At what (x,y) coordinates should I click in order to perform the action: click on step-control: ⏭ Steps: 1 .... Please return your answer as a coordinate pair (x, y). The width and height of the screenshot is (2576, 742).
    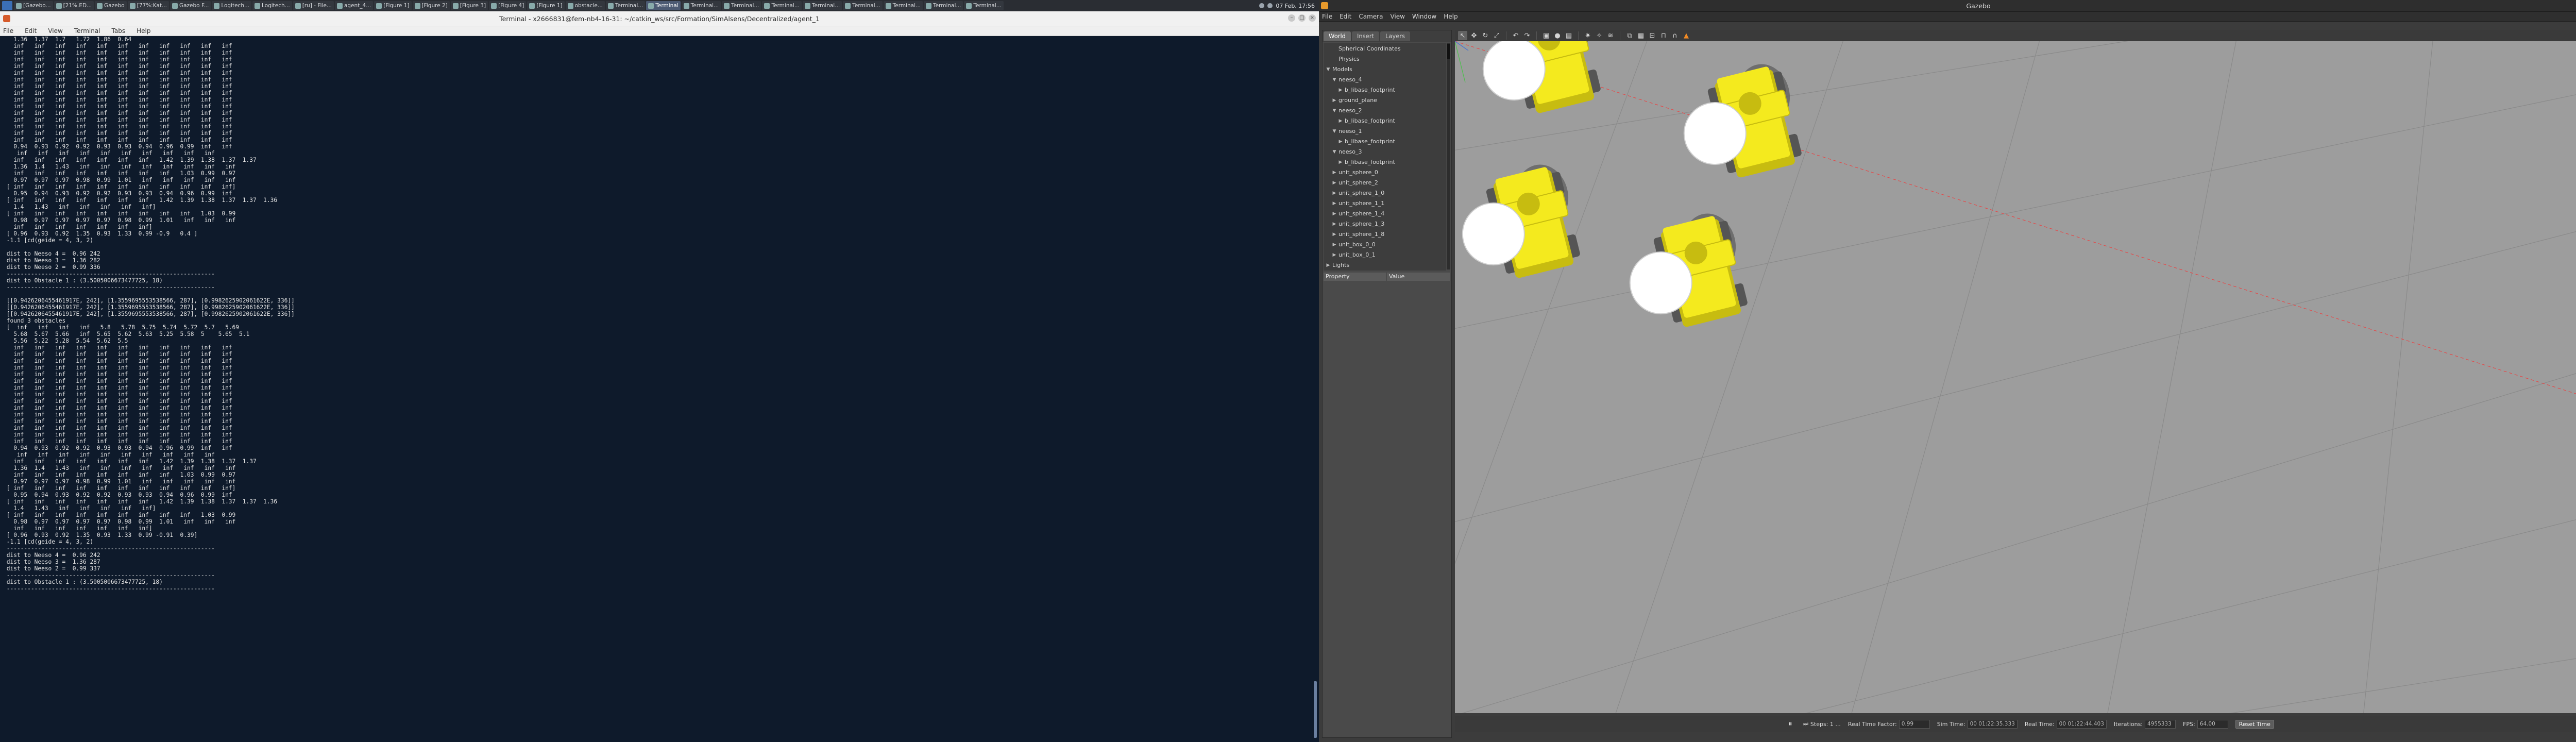
    Looking at the image, I should click on (1822, 724).